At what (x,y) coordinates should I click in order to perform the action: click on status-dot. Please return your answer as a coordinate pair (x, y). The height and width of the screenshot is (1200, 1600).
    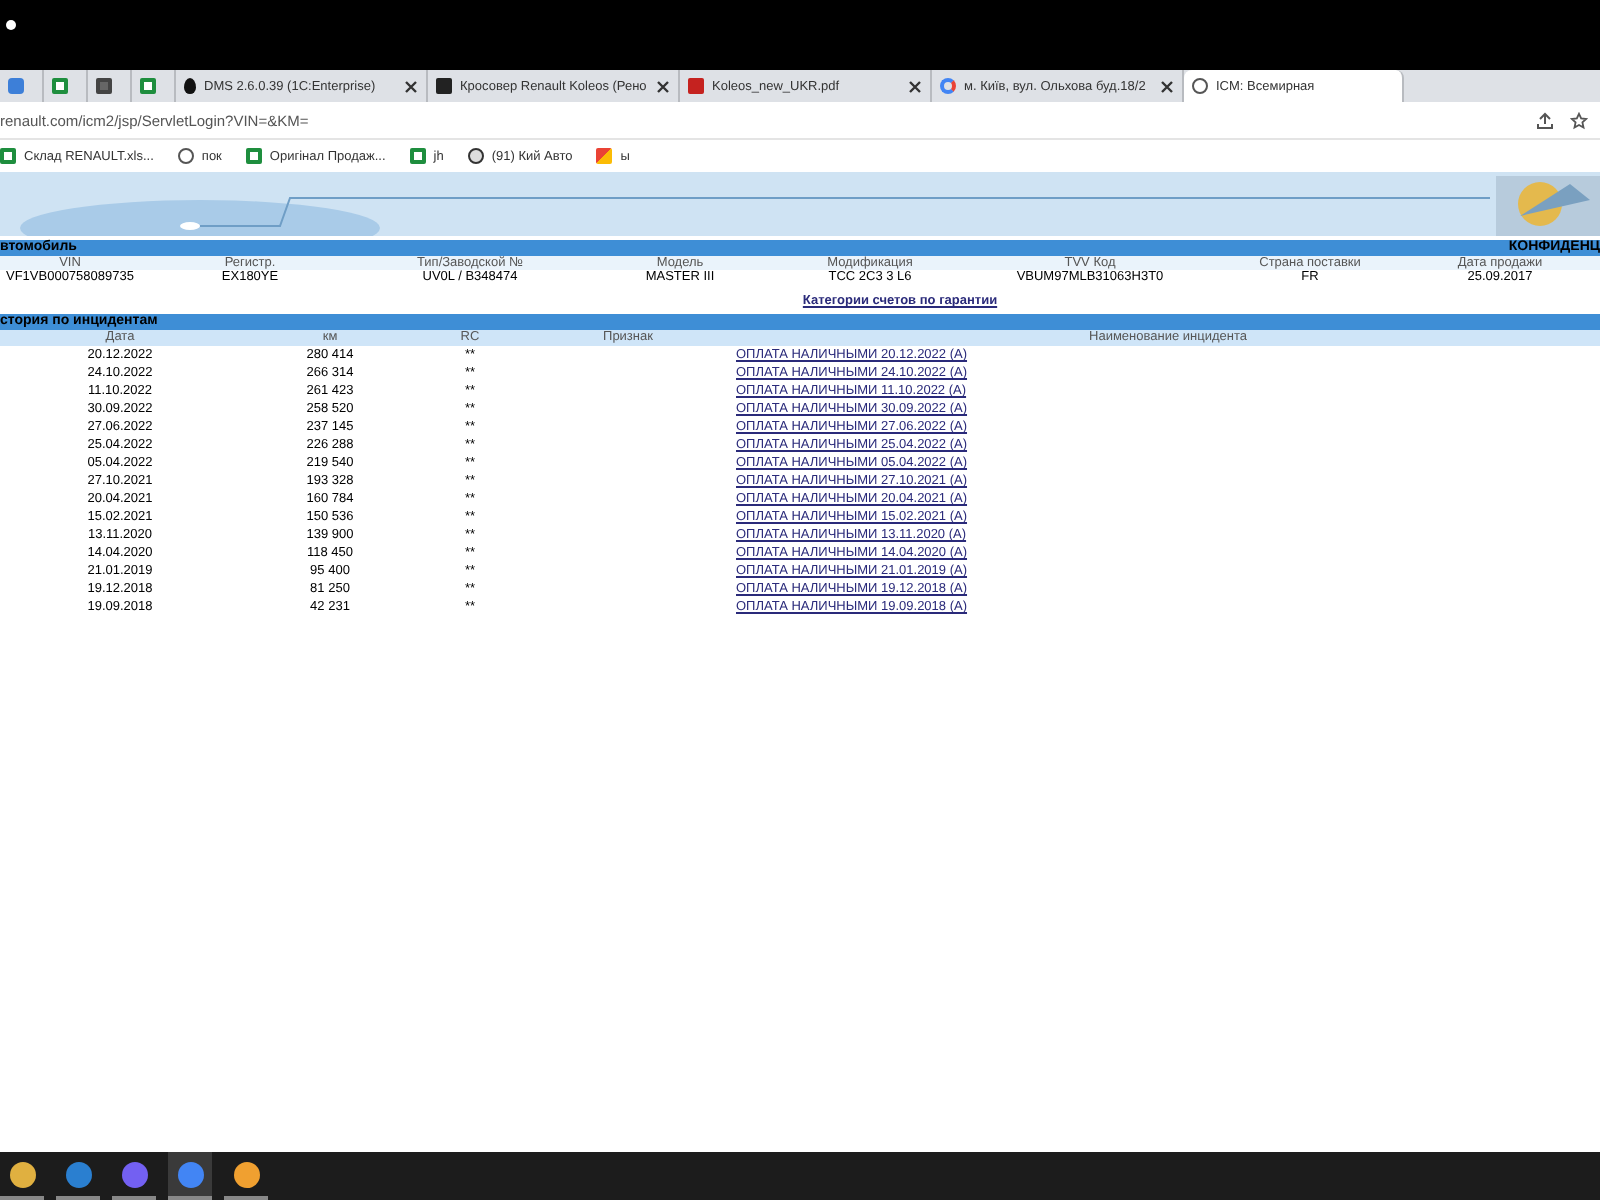
    Looking at the image, I should click on (11, 25).